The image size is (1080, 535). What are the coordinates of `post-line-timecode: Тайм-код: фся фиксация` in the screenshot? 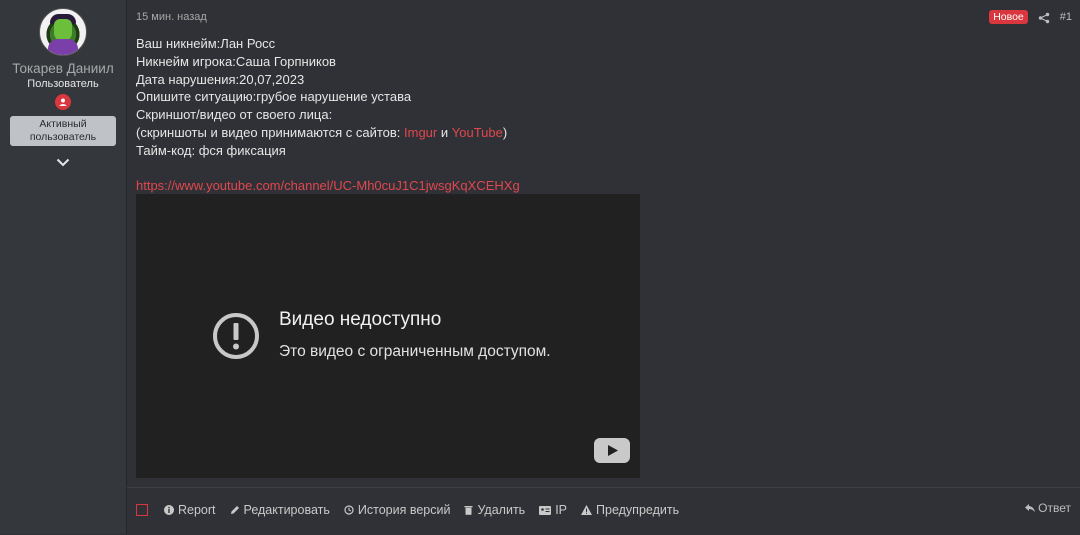 It's located at (211, 150).